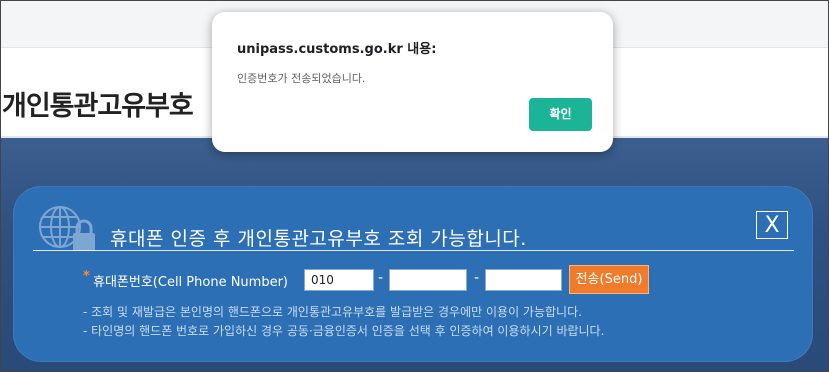 This screenshot has height=372, width=829. I want to click on close-button: X, so click(772, 225).